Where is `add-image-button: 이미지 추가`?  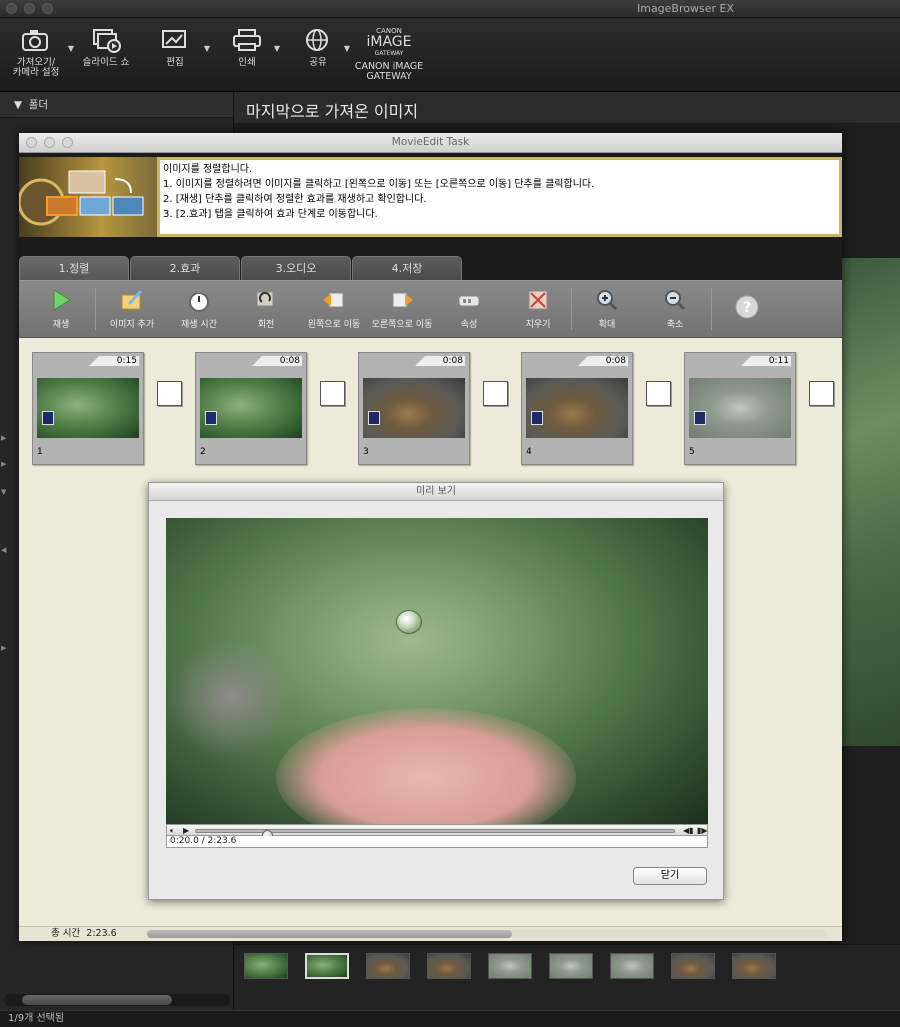 add-image-button: 이미지 추가 is located at coordinates (132, 309).